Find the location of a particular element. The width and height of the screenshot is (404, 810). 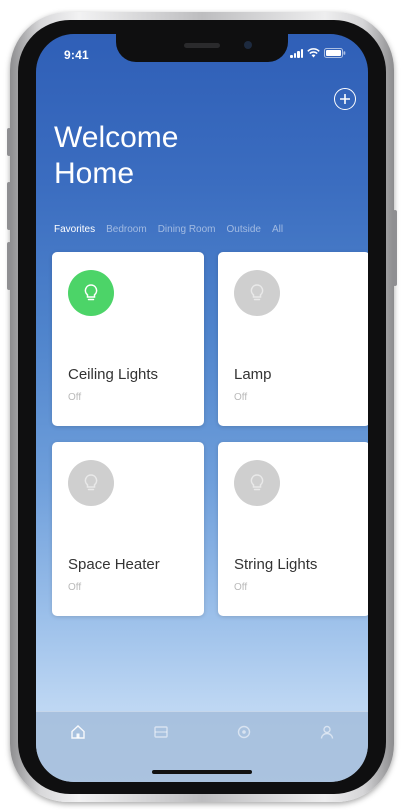

plus-circle-icon is located at coordinates (345, 99).